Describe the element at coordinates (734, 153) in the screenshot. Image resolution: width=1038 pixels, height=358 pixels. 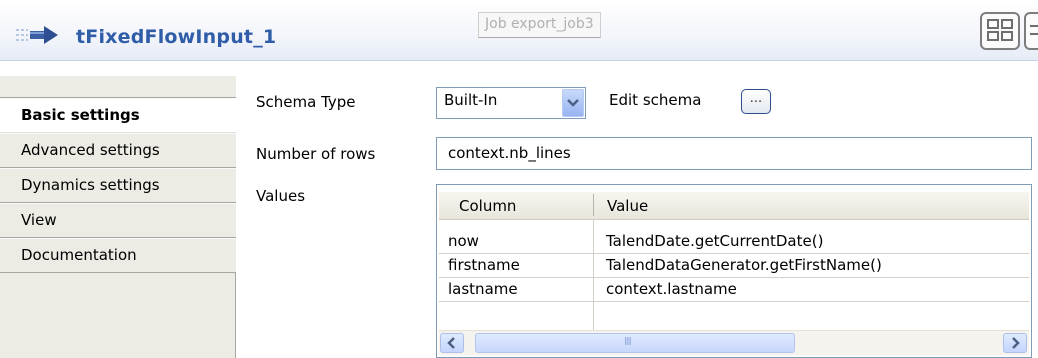
I see `number-of-rows-input: context.nb_lines` at that location.